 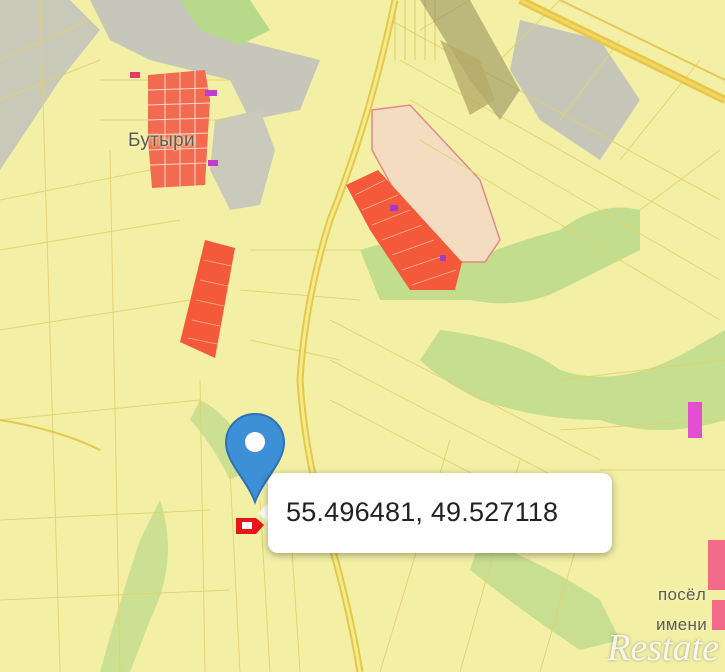 I want to click on coordinates-text: 55.496481, 49.527118, so click(x=422, y=512).